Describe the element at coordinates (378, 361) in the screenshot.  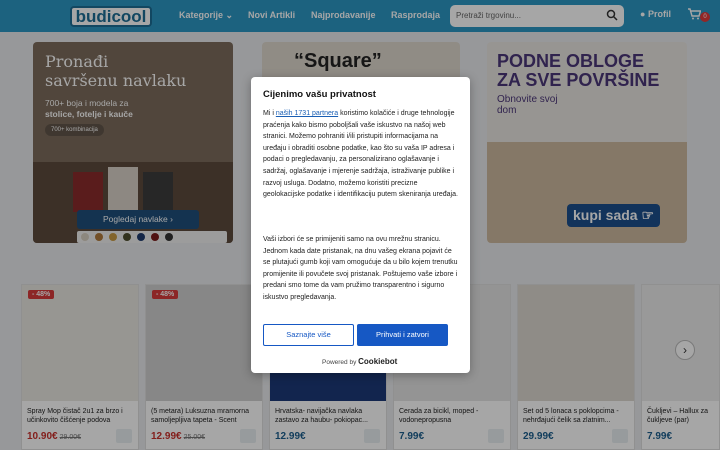
I see `cookiebot-logo: Cookiebot` at that location.